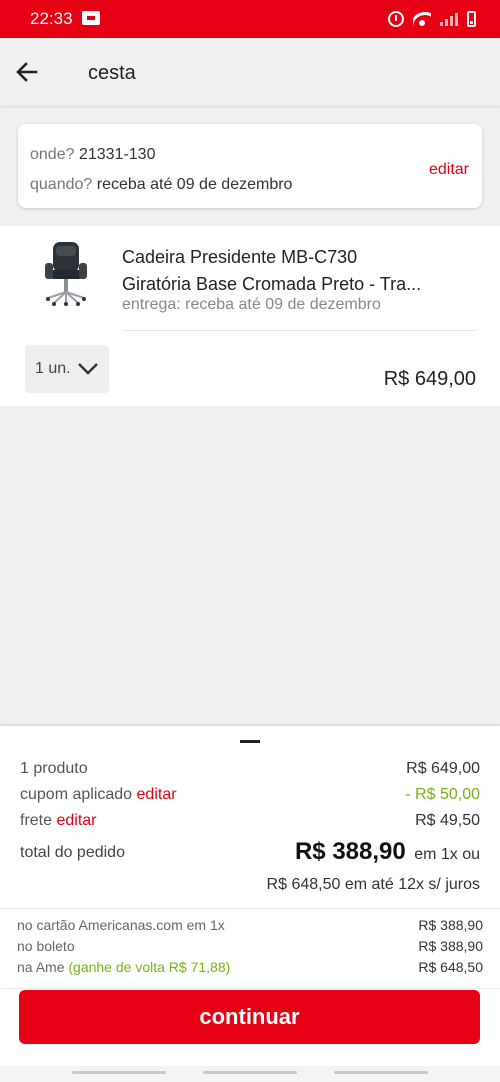  I want to click on payment-label: na Ame, so click(41, 967).